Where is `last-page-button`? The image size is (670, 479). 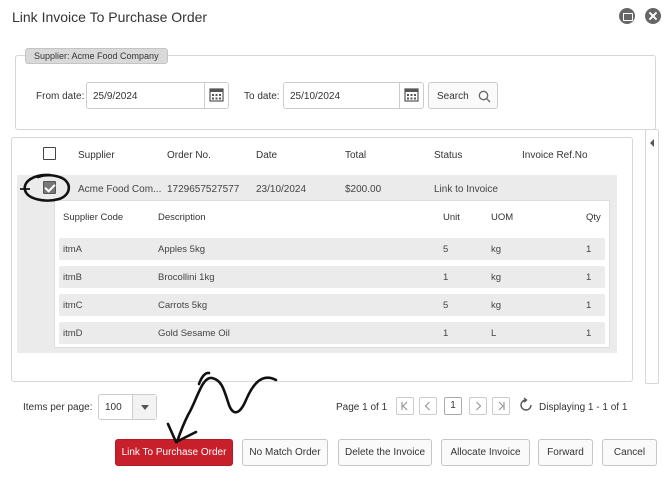 last-page-button is located at coordinates (501, 406).